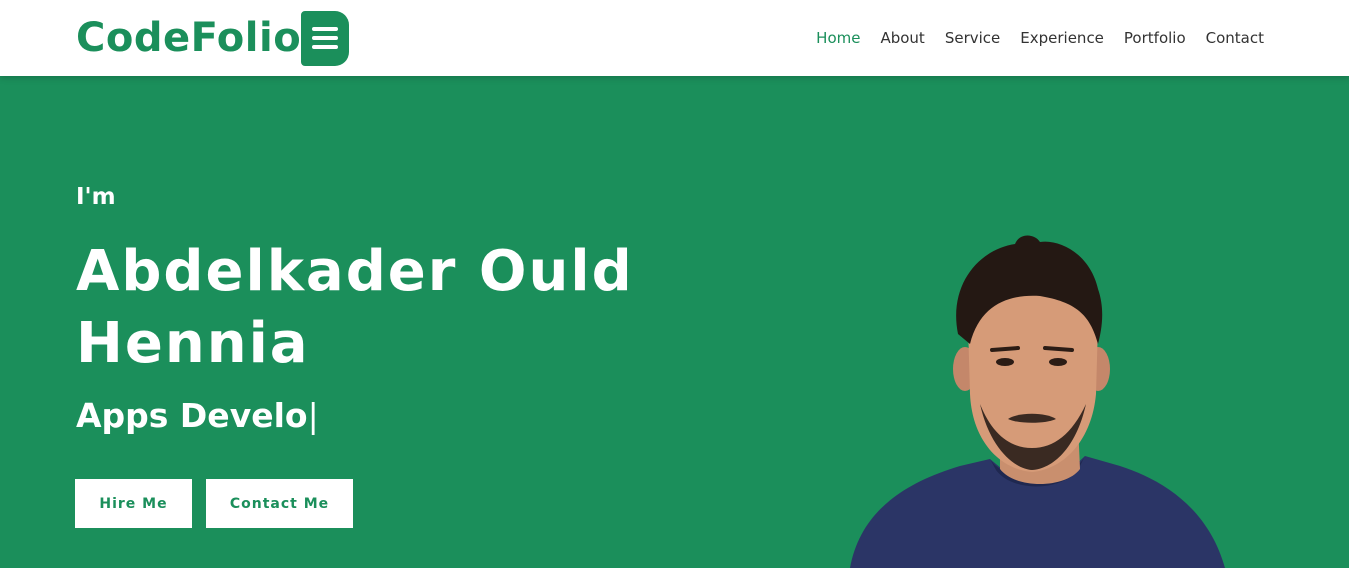 The image size is (1349, 568). Describe the element at coordinates (279, 503) in the screenshot. I see `contact-me-button: Contact Me` at that location.